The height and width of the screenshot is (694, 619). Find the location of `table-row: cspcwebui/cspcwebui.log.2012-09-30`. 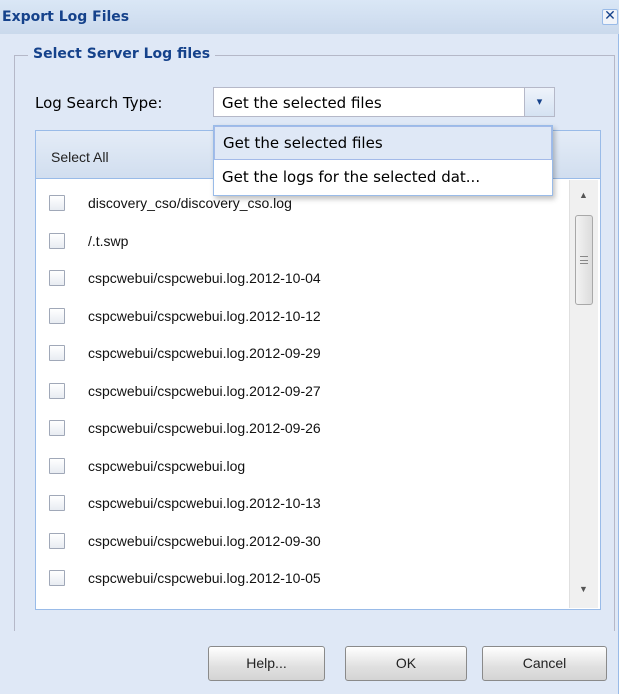

table-row: cspcwebui/cspcwebui.log.2012-09-30 is located at coordinates (303, 543).